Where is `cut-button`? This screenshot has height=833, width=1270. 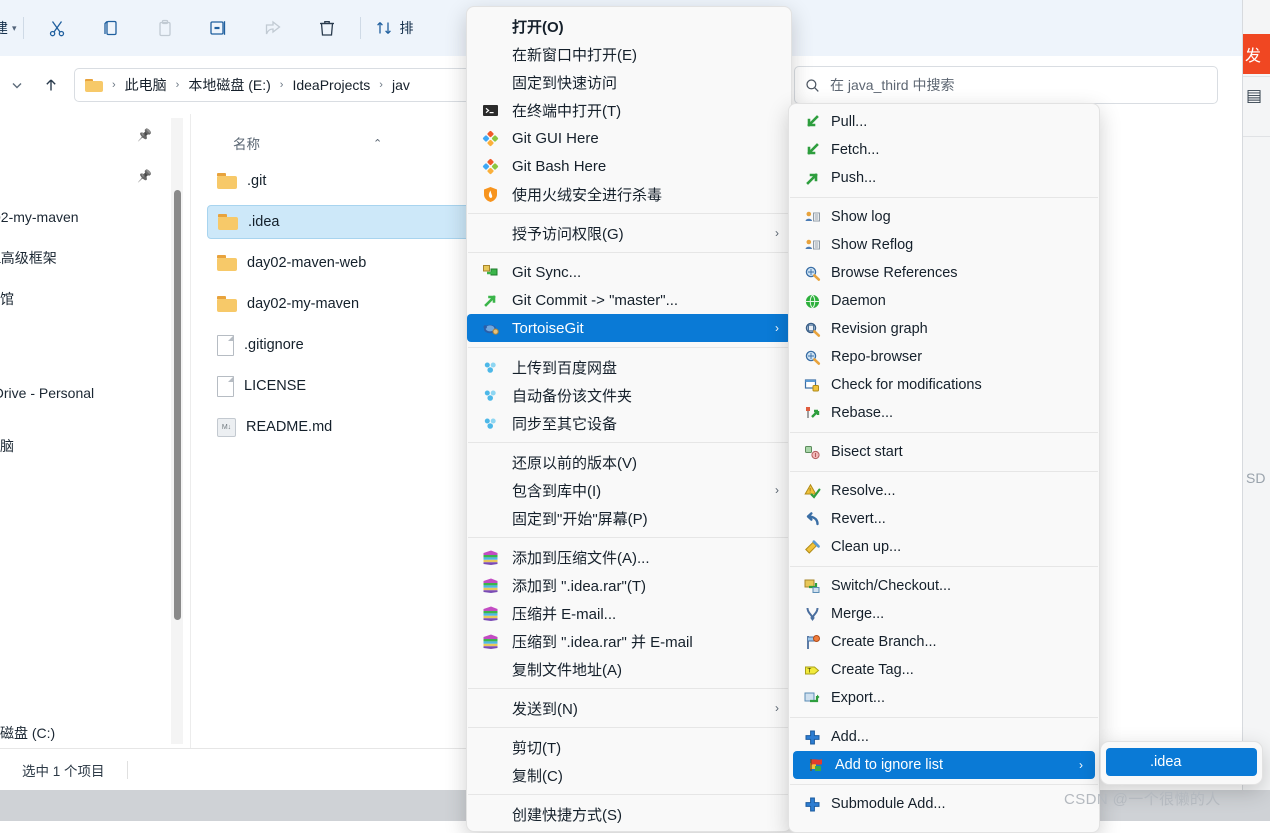 cut-button is located at coordinates (57, 28).